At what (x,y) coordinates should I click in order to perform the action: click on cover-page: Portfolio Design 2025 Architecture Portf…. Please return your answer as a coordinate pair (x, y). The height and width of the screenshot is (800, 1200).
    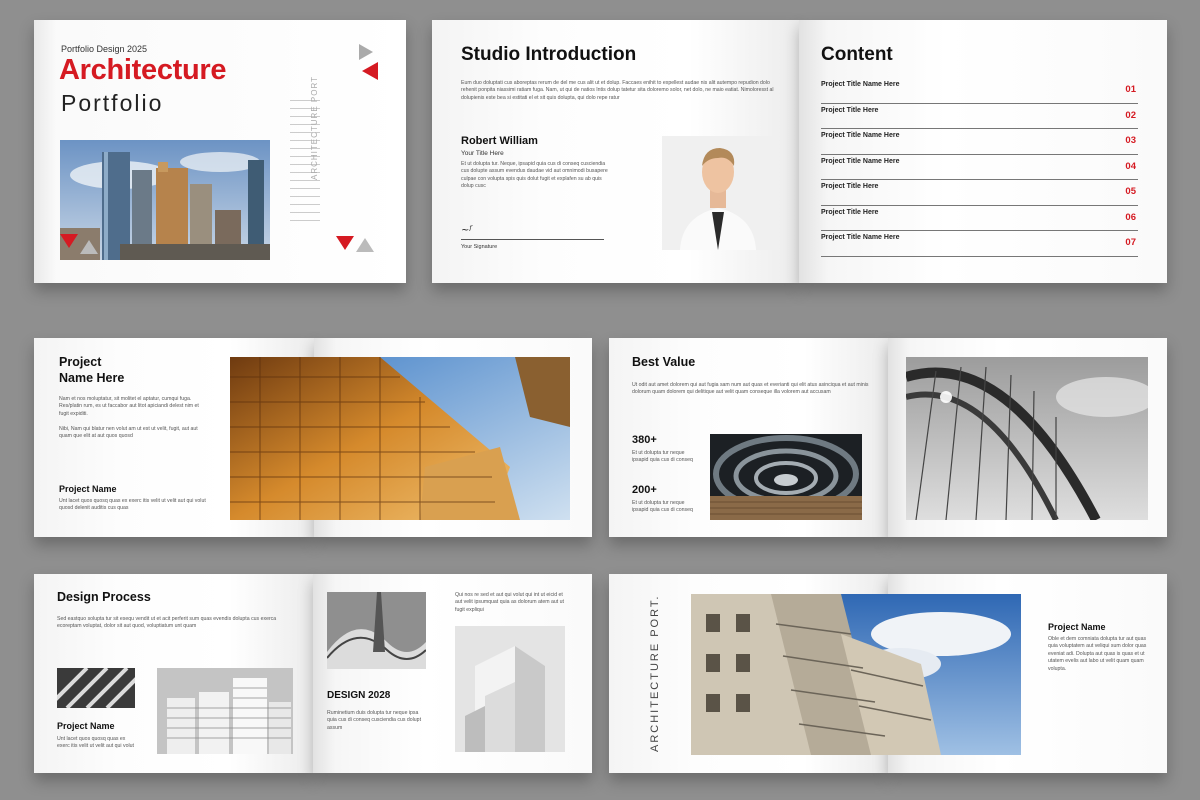
    Looking at the image, I should click on (220, 151).